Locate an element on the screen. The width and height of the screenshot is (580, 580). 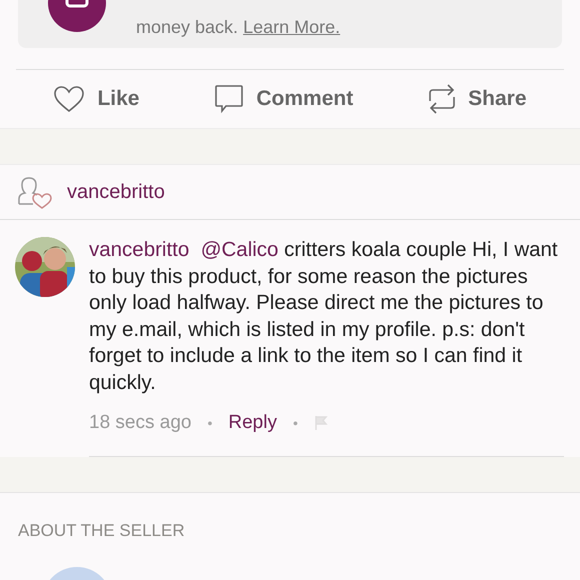
section-heading: ABOUT THE SELLER is located at coordinates (102, 531).